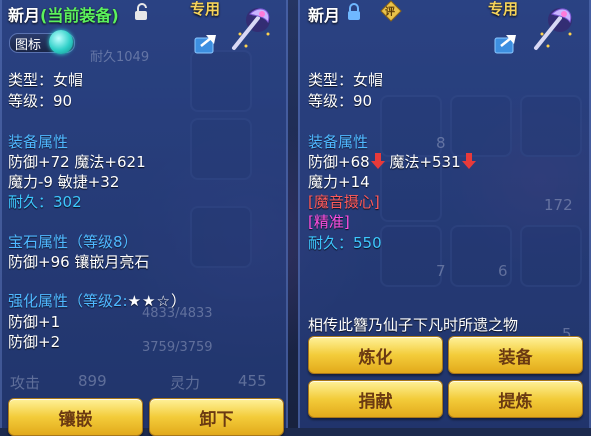  Describe the element at coordinates (558, 205) in the screenshot. I see `bg-count: 172` at that location.